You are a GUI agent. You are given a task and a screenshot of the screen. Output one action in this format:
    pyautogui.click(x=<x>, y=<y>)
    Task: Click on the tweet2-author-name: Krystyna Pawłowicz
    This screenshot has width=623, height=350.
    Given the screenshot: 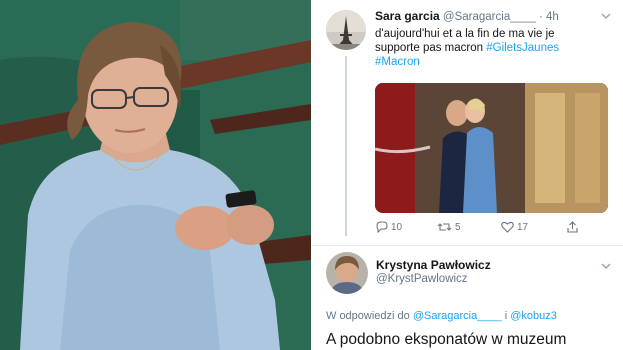 What is the action you would take?
    pyautogui.click(x=433, y=265)
    